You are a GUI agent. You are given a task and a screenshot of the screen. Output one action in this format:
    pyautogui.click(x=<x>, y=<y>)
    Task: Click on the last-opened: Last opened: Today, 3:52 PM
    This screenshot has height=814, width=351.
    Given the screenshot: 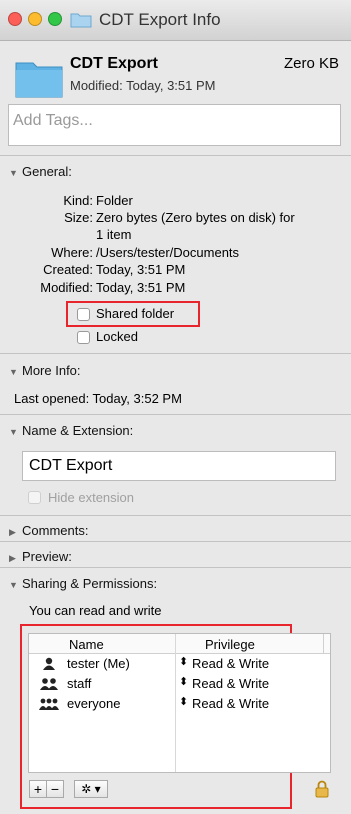 What is the action you would take?
    pyautogui.click(x=98, y=398)
    